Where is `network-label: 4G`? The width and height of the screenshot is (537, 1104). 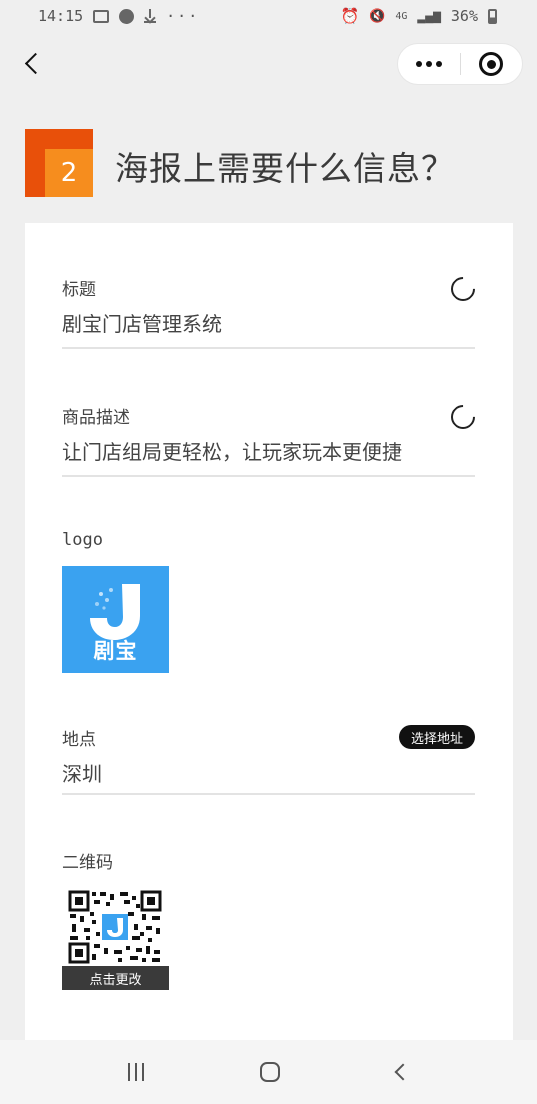
network-label: 4G is located at coordinates (401, 16).